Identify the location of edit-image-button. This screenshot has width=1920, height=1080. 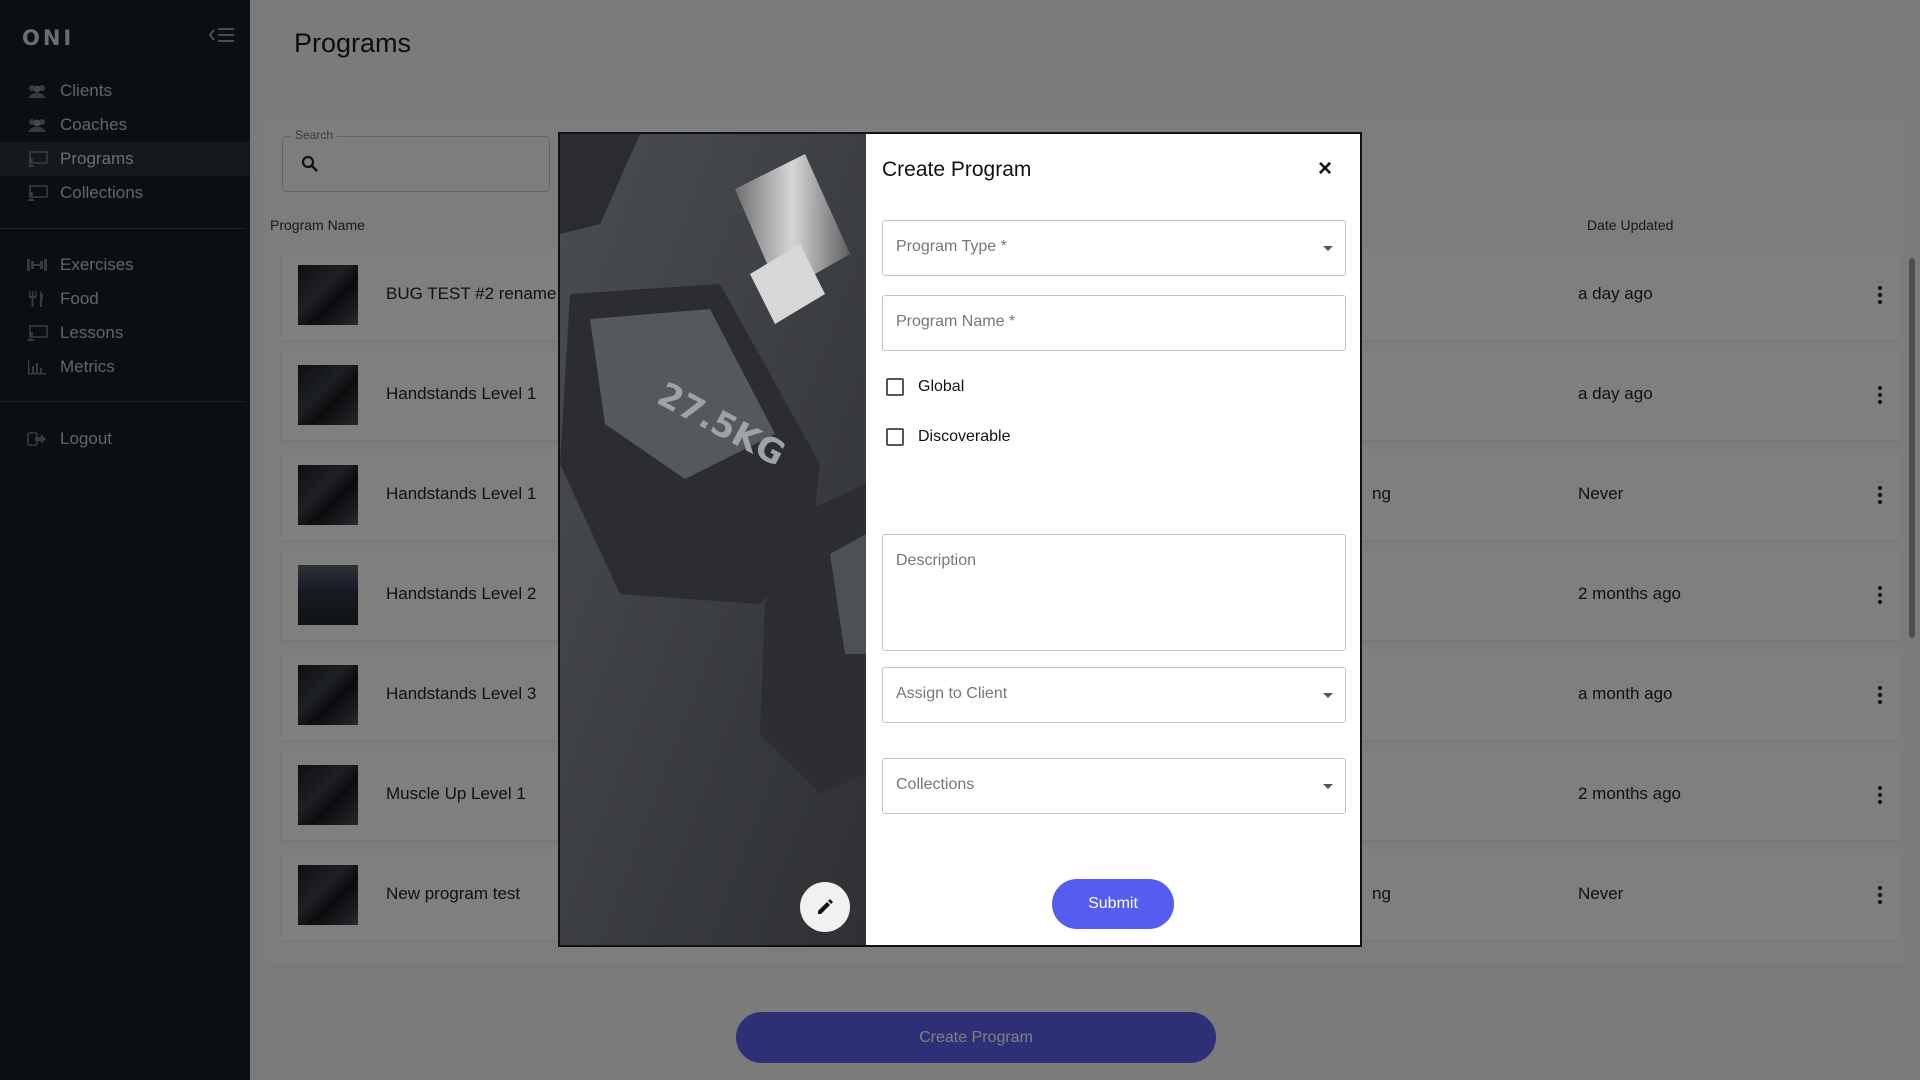
(825, 907).